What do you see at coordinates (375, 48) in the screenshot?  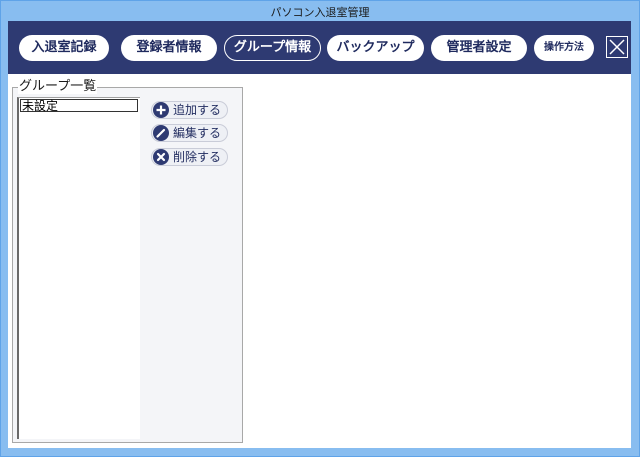 I see `tab-backup: バックアップ` at bounding box center [375, 48].